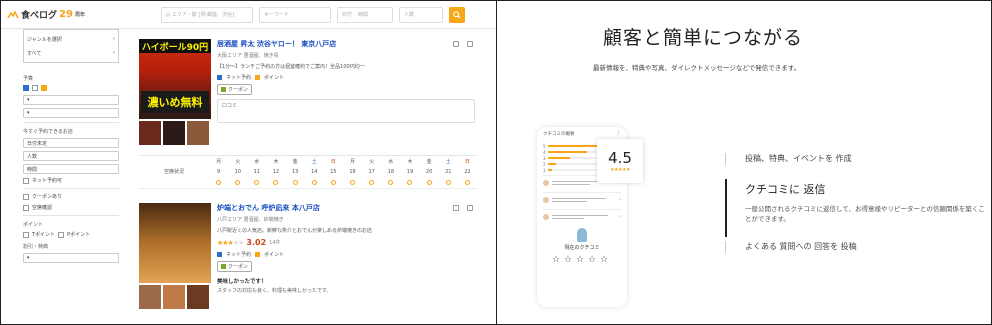 The height and width of the screenshot is (325, 992). I want to click on phone-header: クチコミの概要 ⋮, so click(582, 134).